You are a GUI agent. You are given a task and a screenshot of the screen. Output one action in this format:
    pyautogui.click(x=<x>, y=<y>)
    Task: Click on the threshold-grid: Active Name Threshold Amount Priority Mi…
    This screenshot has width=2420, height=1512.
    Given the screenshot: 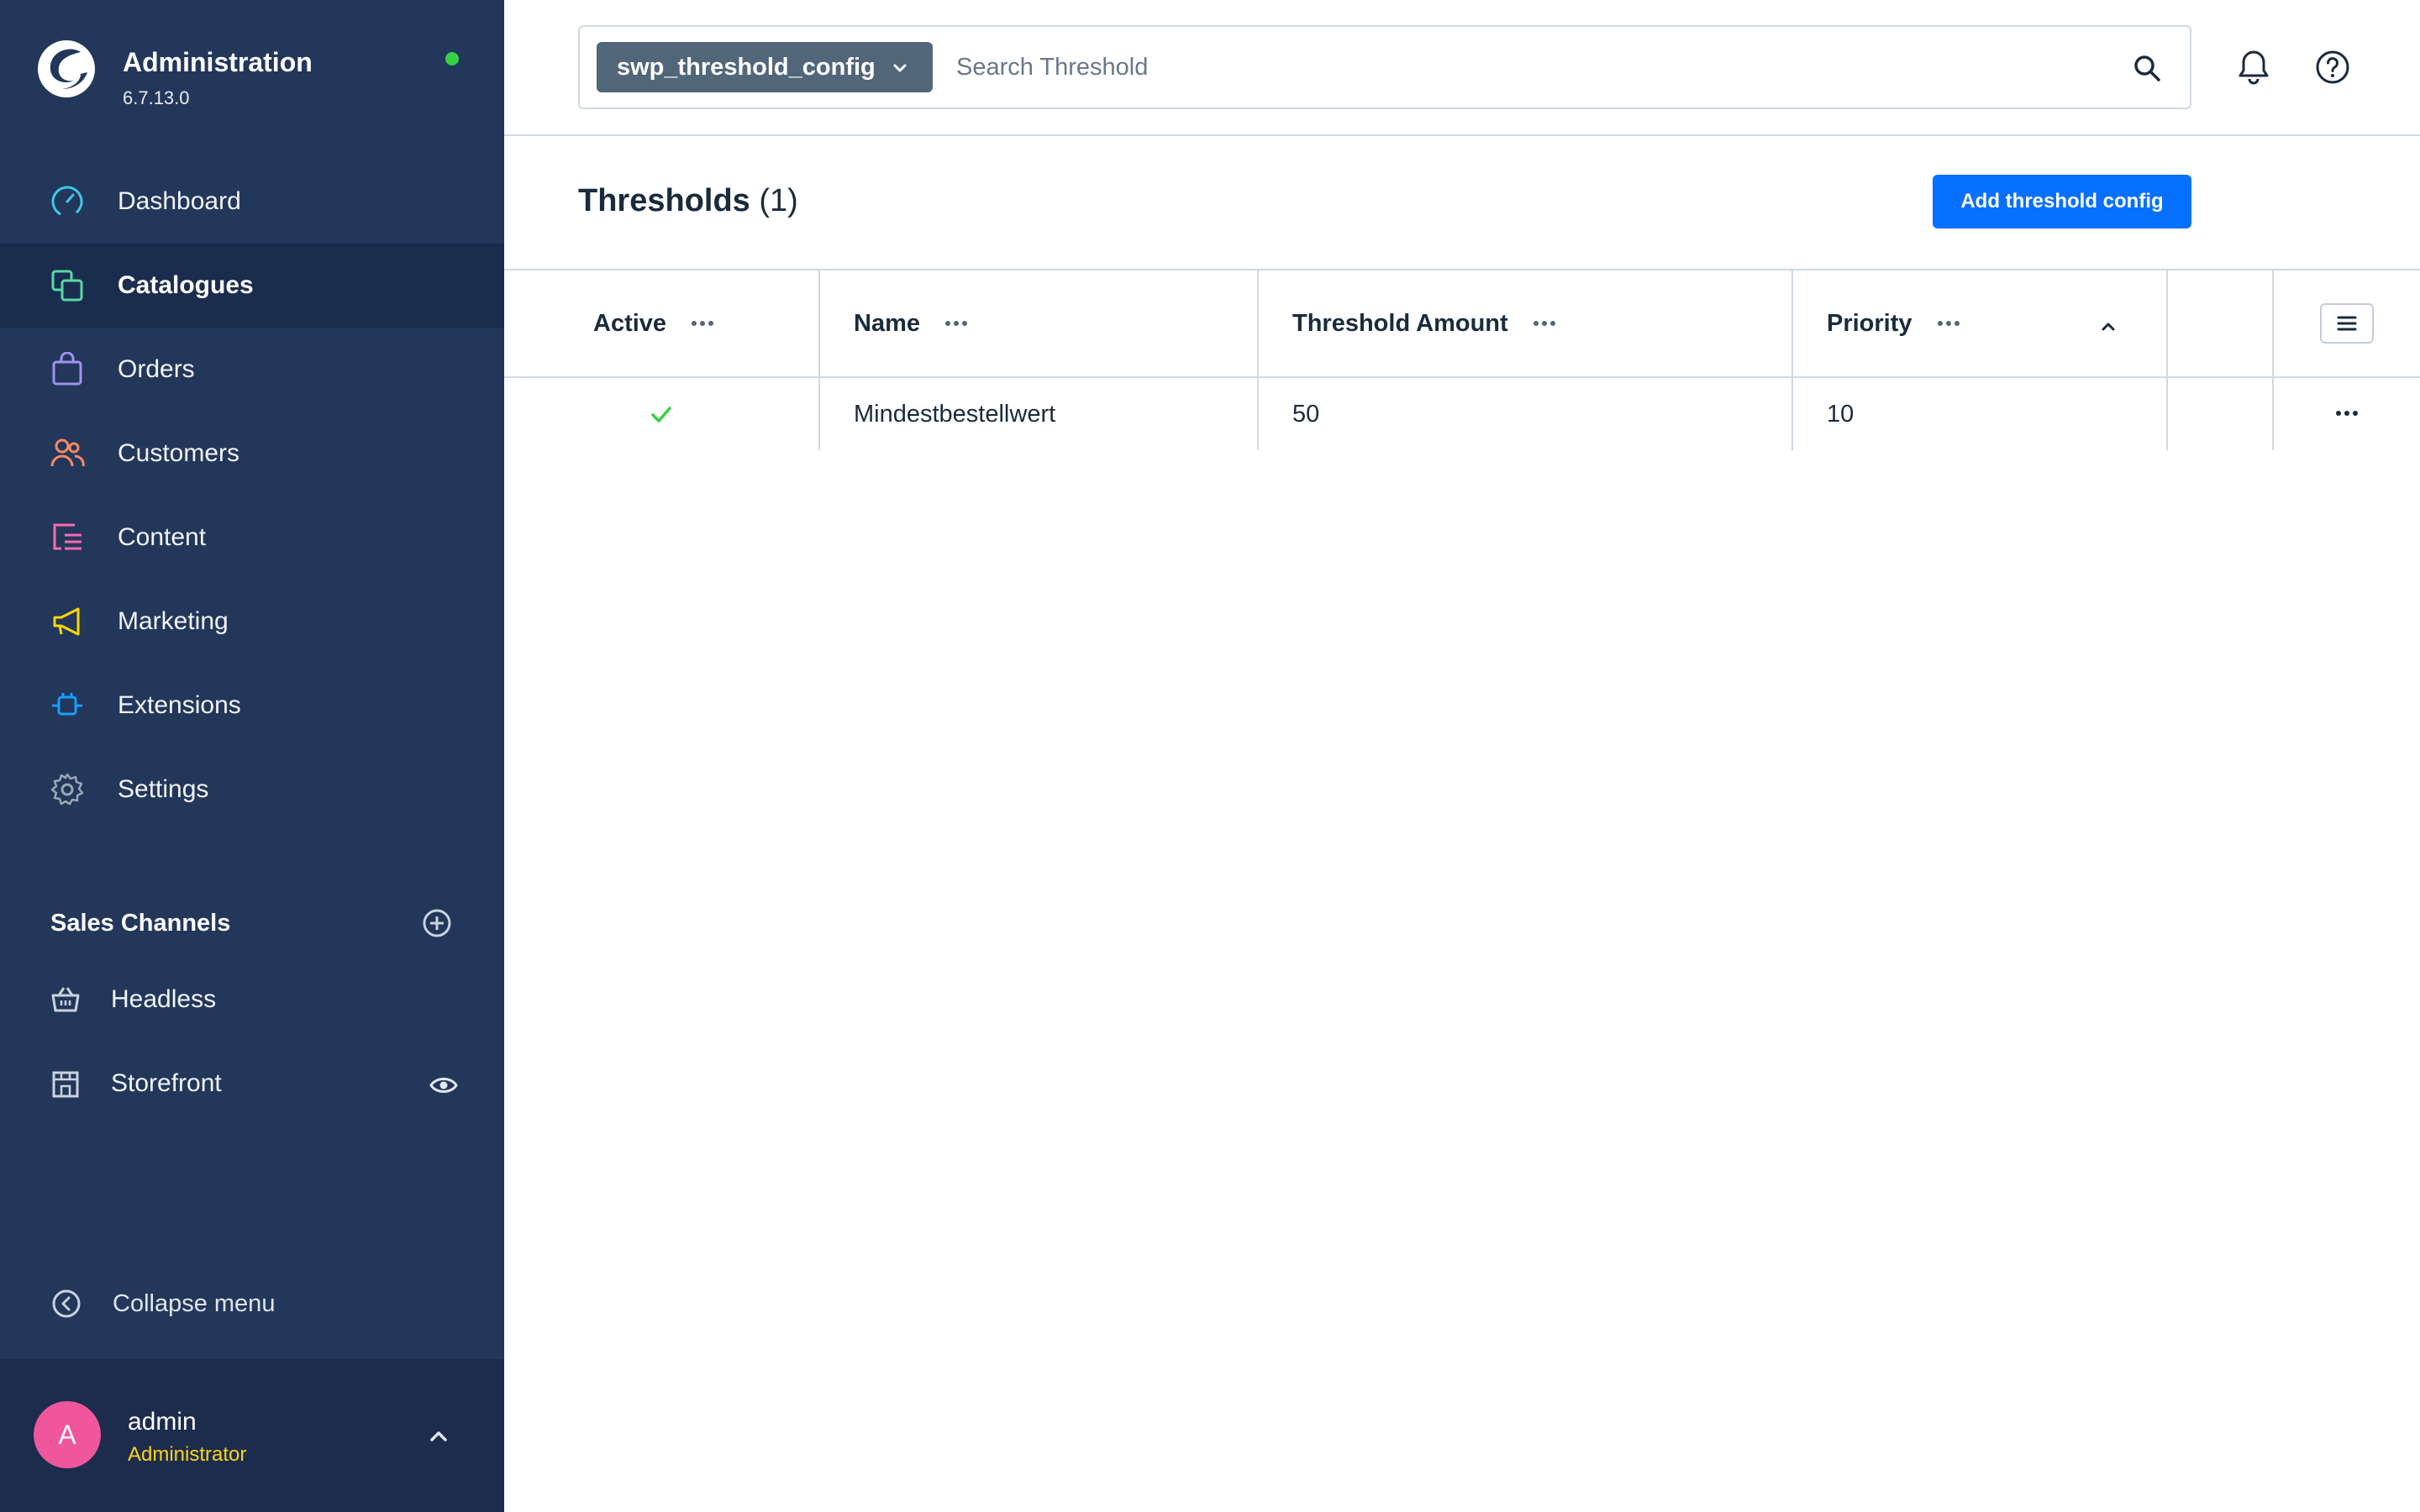 What is the action you would take?
    pyautogui.click(x=1462, y=359)
    